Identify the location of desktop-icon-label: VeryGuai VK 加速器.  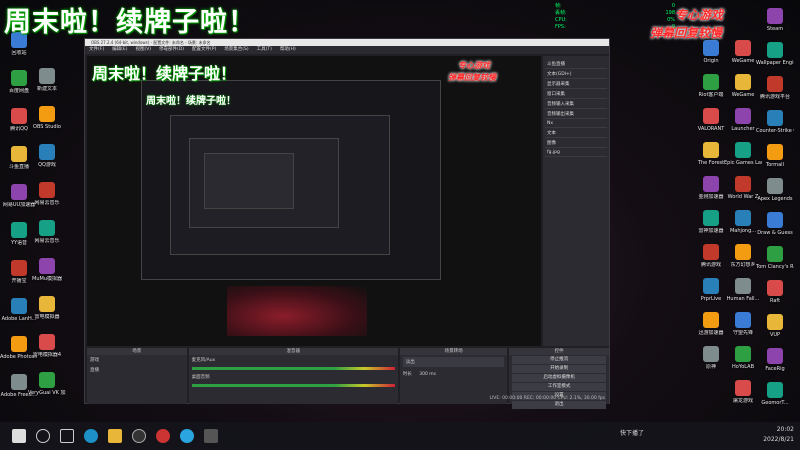
(47, 393).